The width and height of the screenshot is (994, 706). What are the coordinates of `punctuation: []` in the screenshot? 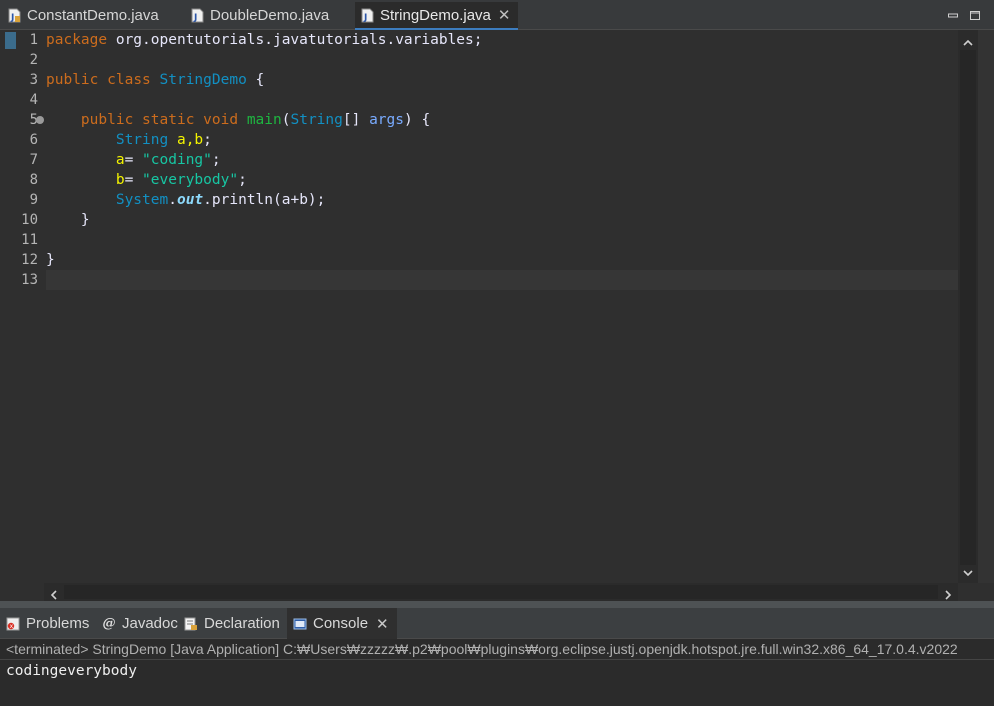 It's located at (356, 120).